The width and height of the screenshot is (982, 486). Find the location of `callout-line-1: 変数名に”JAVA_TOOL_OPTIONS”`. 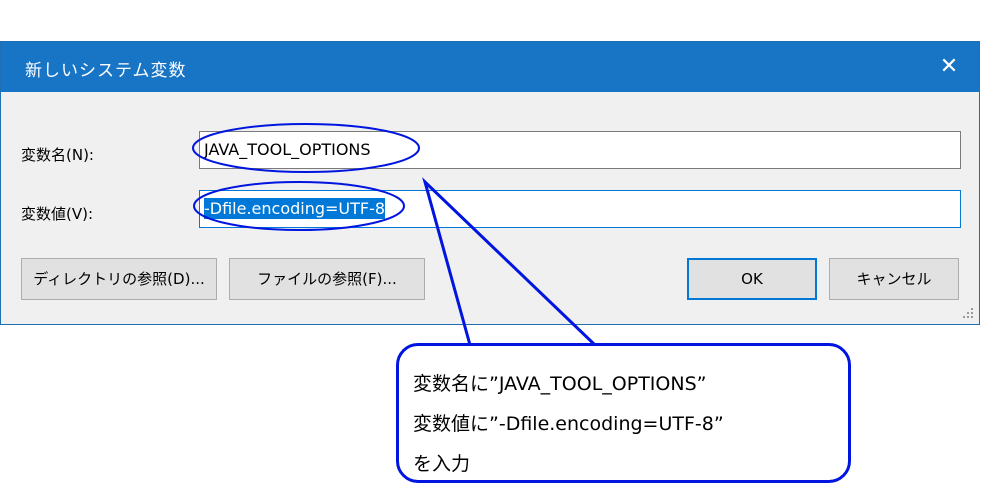

callout-line-1: 変数名に”JAVA_TOOL_OPTIONS” is located at coordinates (560, 384).